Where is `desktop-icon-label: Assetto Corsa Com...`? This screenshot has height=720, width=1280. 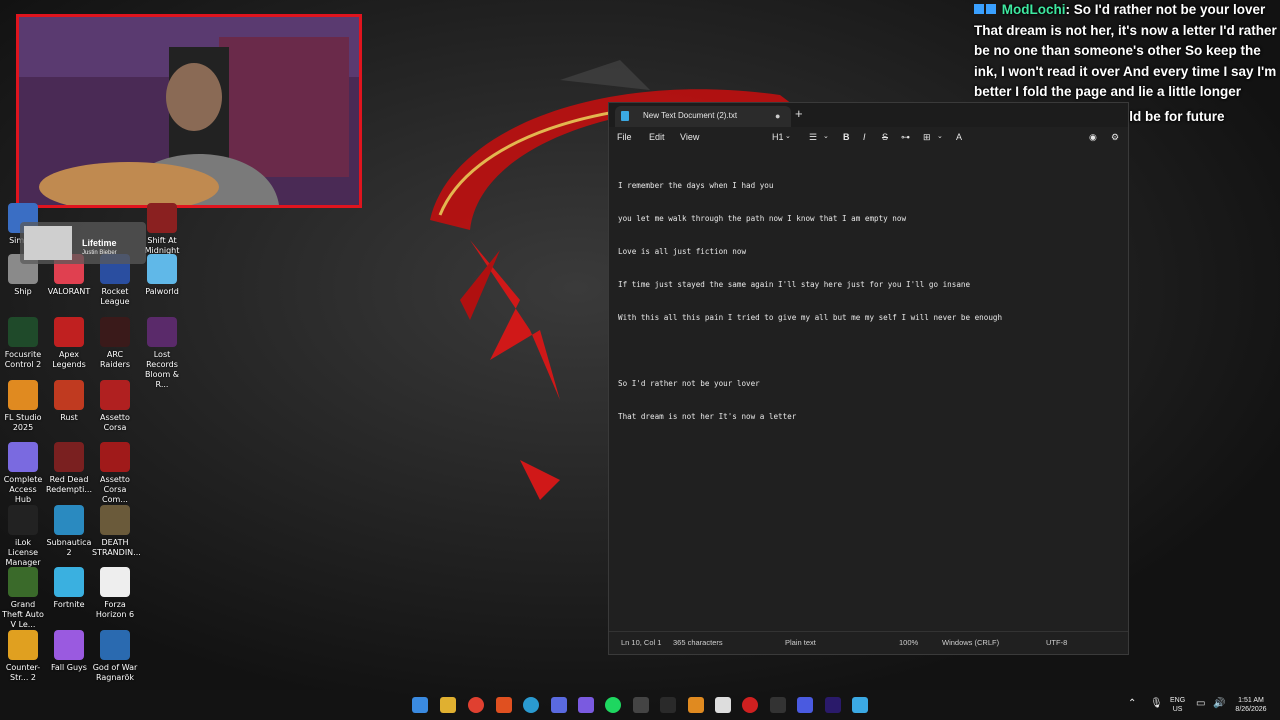 desktop-icon-label: Assetto Corsa Com... is located at coordinates (115, 489).